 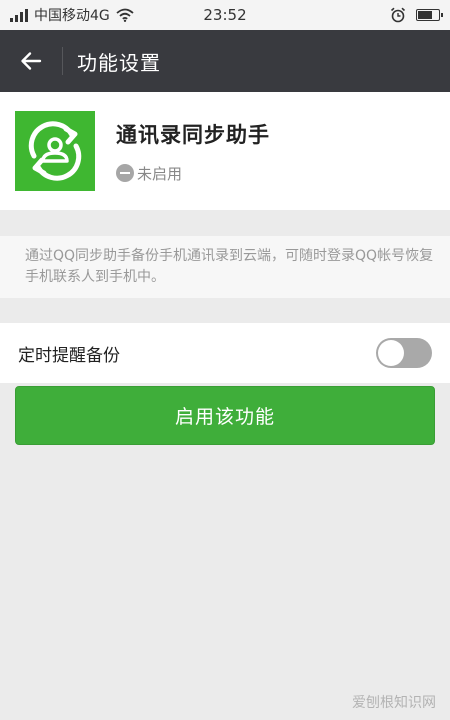 What do you see at coordinates (19, 15) in the screenshot?
I see `signal-icon` at bounding box center [19, 15].